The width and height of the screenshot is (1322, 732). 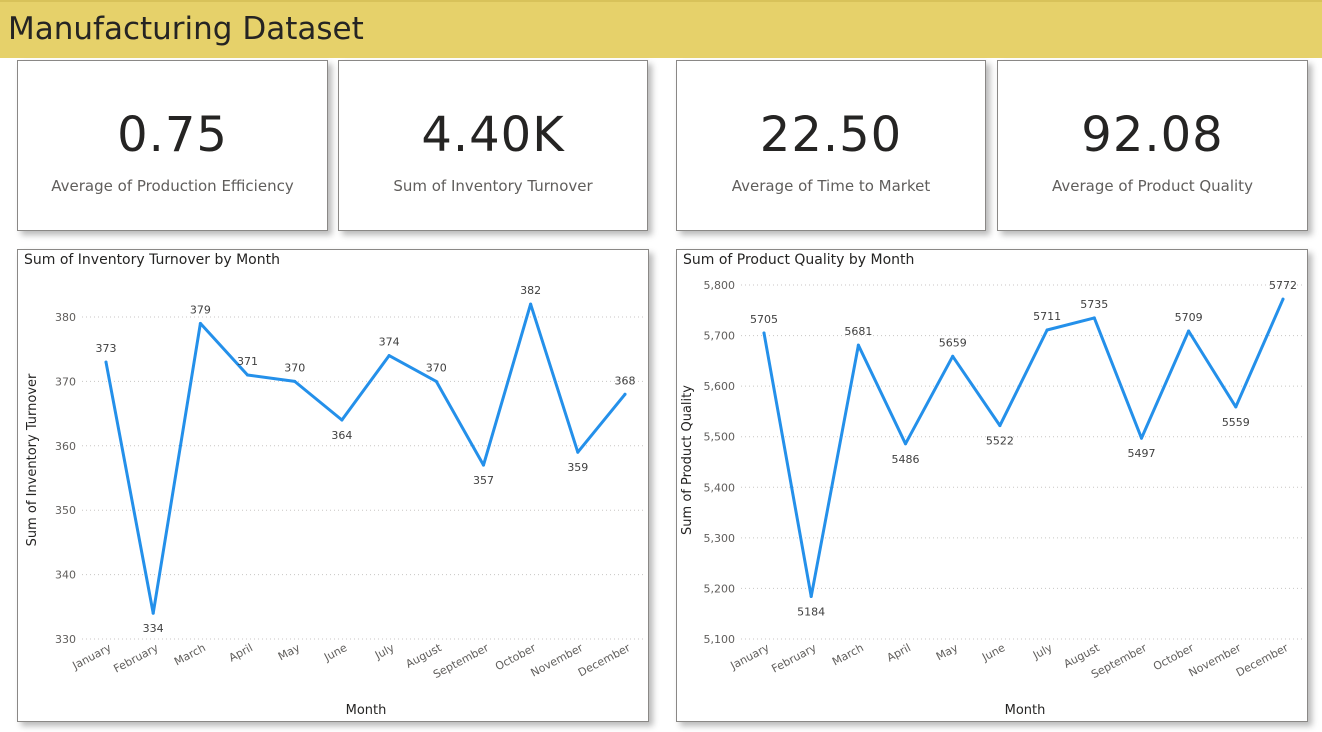 I want to click on data-label: 5772, so click(x=1283, y=285).